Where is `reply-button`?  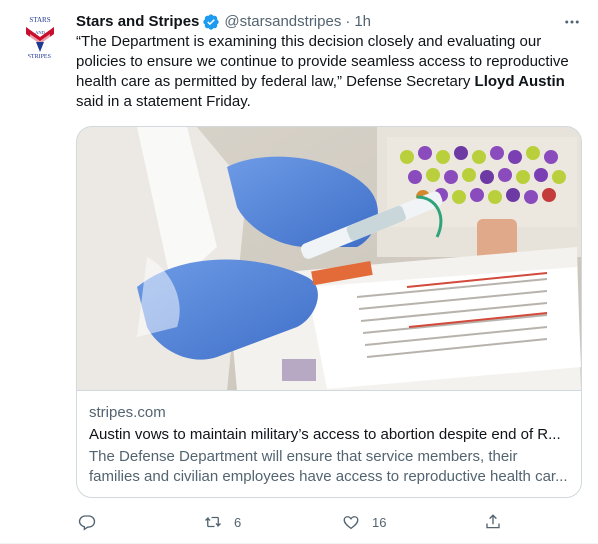
reply-button is located at coordinates (93, 522).